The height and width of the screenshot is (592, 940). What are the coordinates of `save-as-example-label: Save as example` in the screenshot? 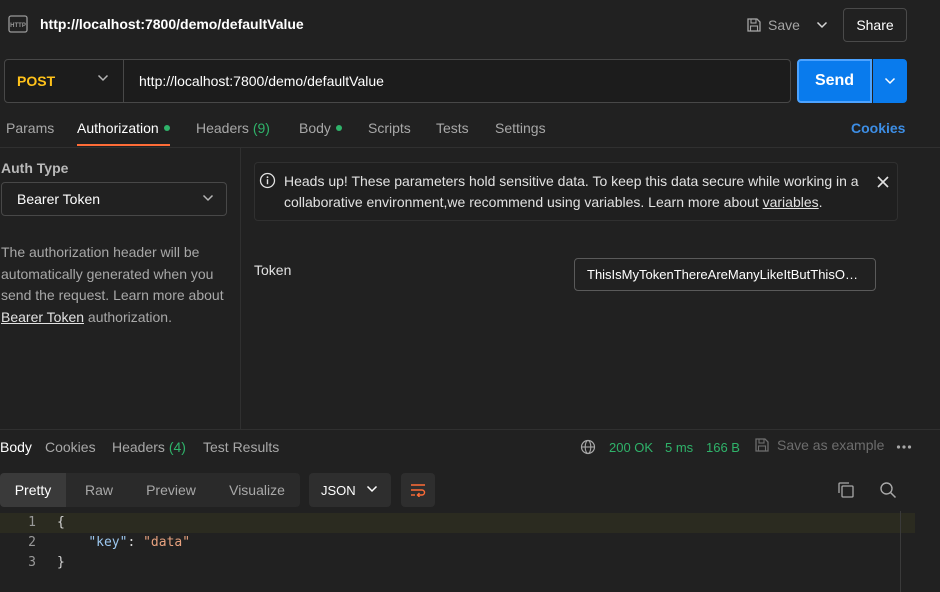 It's located at (831, 445).